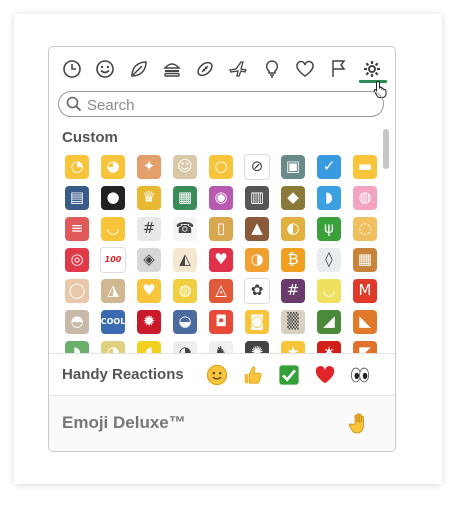  I want to click on custom-emoji-slight-smile: ◡, so click(113, 228).